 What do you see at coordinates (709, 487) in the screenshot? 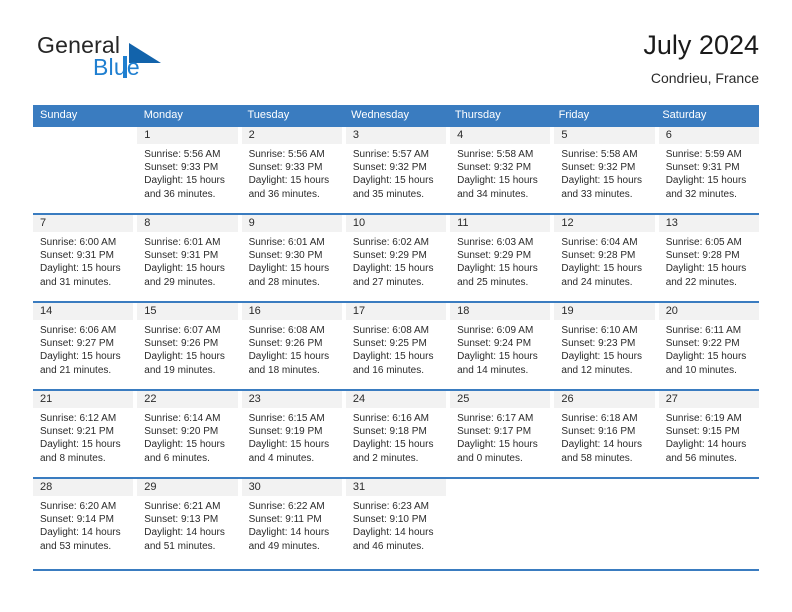
I see `day-number-band` at bounding box center [709, 487].